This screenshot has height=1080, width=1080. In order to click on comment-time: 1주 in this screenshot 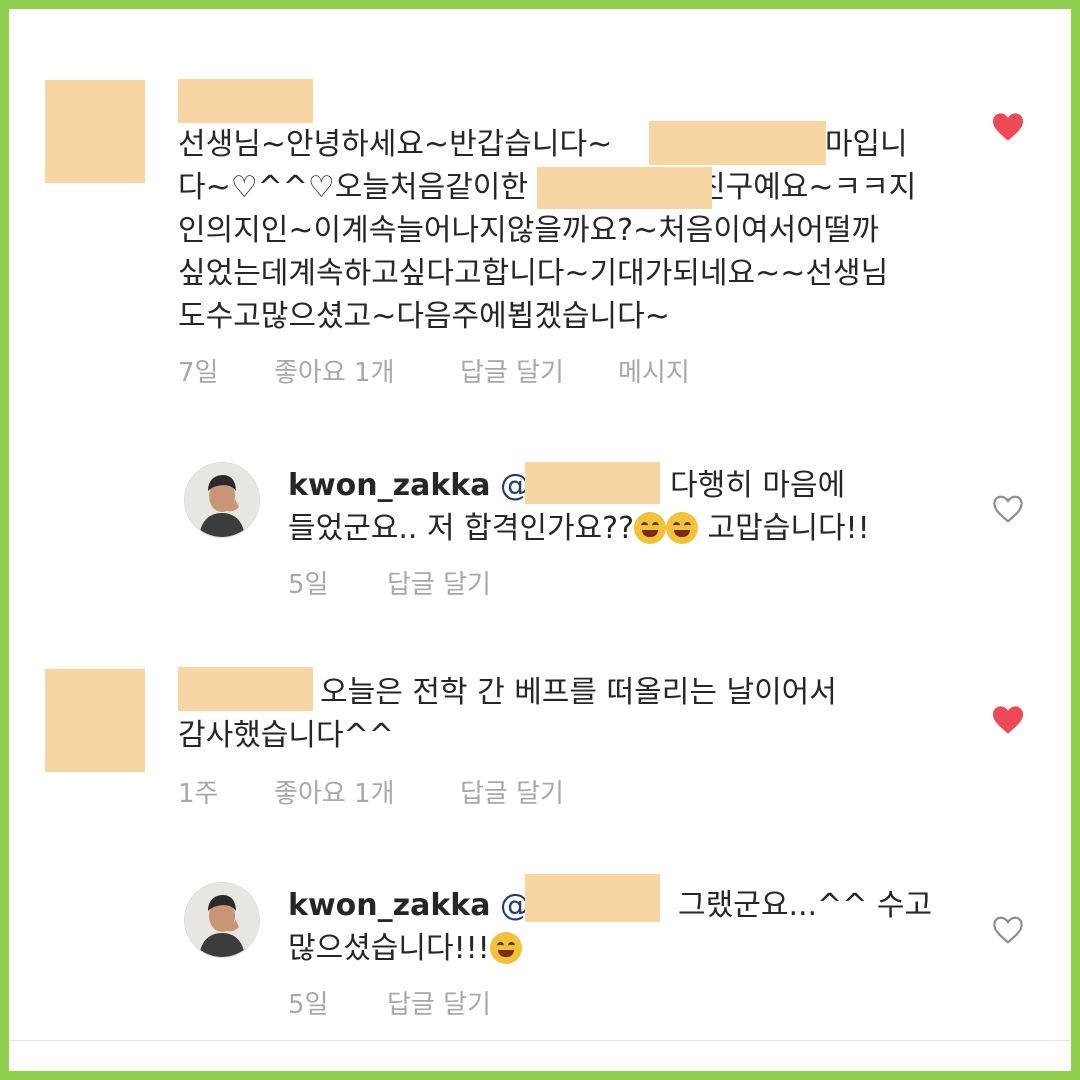, I will do `click(198, 794)`.